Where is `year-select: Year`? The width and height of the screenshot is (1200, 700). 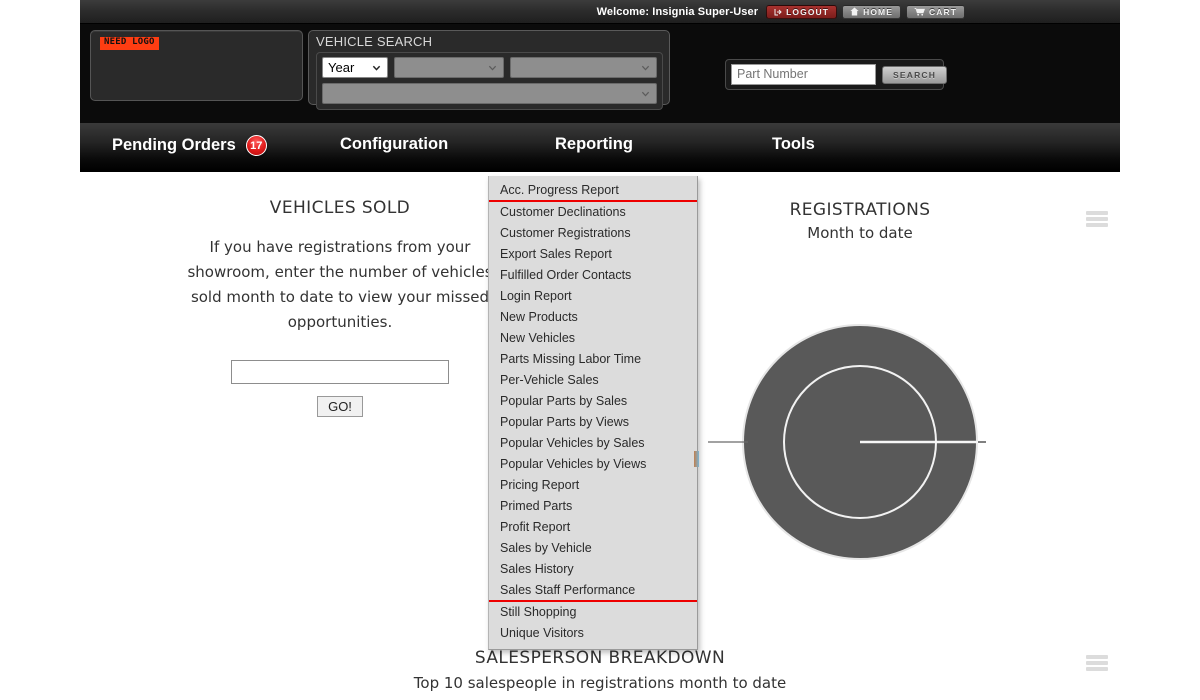 year-select: Year is located at coordinates (355, 67).